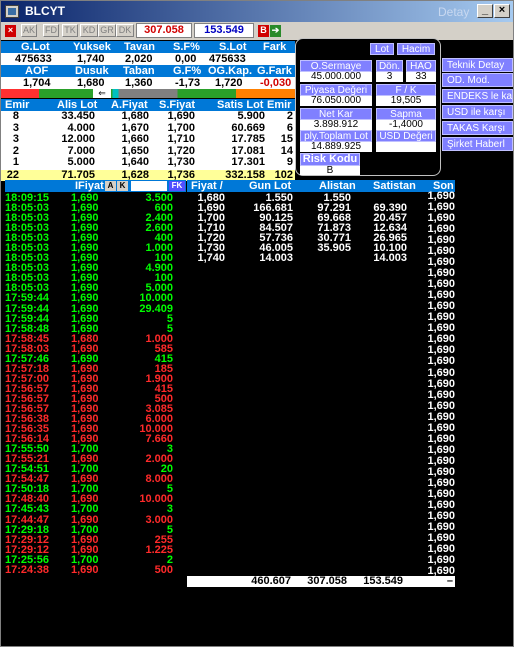 Image resolution: width=514 pixels, height=647 pixels. Describe the element at coordinates (181, 162) in the screenshot. I see `depth-cell: 1,730` at that location.